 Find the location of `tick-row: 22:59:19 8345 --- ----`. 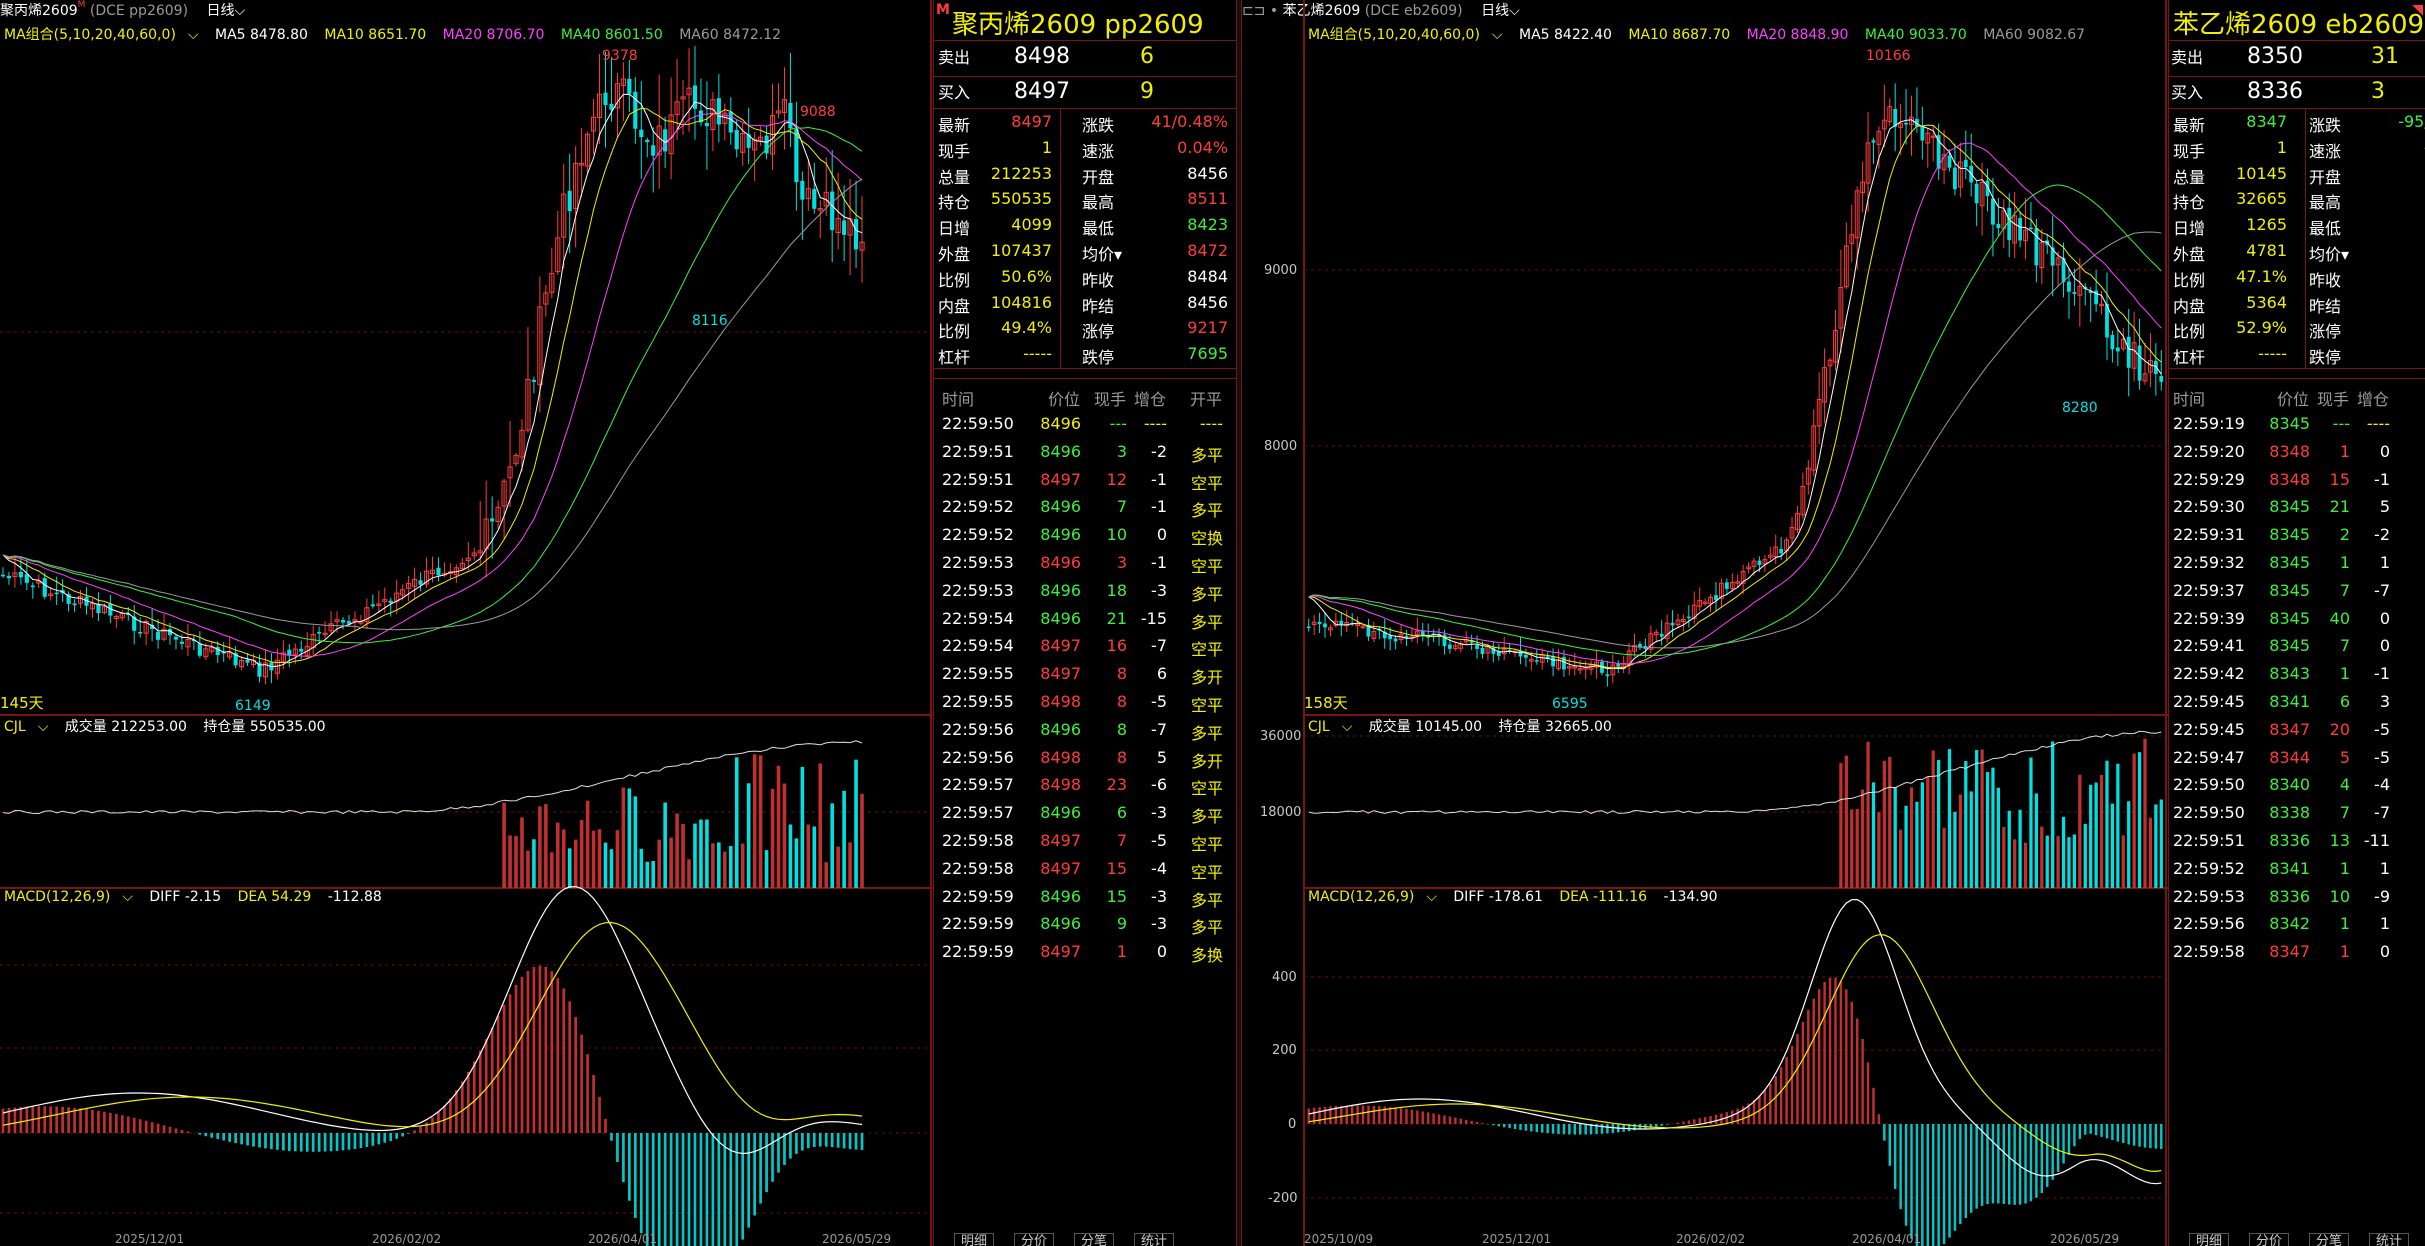

tick-row: 22:59:19 8345 --- ---- is located at coordinates (2297, 427).